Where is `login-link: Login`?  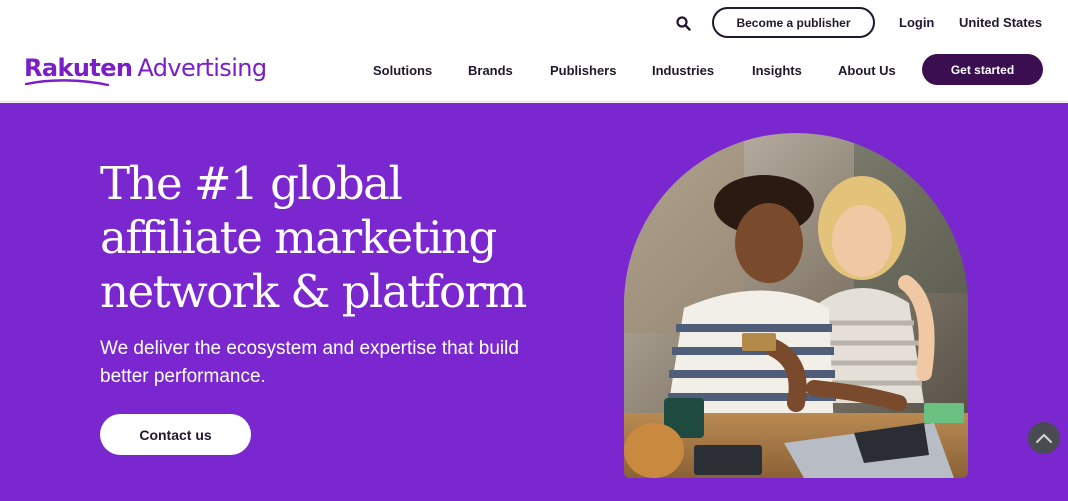 login-link: Login is located at coordinates (916, 22).